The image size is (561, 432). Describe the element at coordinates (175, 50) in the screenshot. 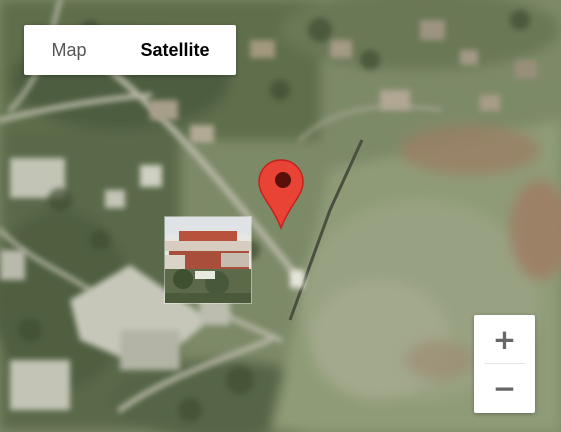

I see `map-type-satellite-button: Satellite` at that location.